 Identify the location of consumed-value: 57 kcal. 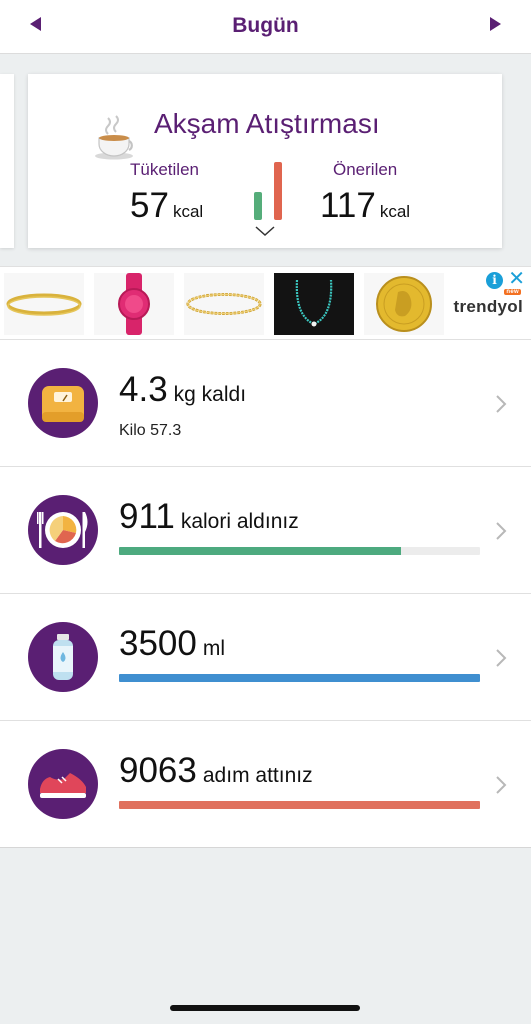
(166, 206).